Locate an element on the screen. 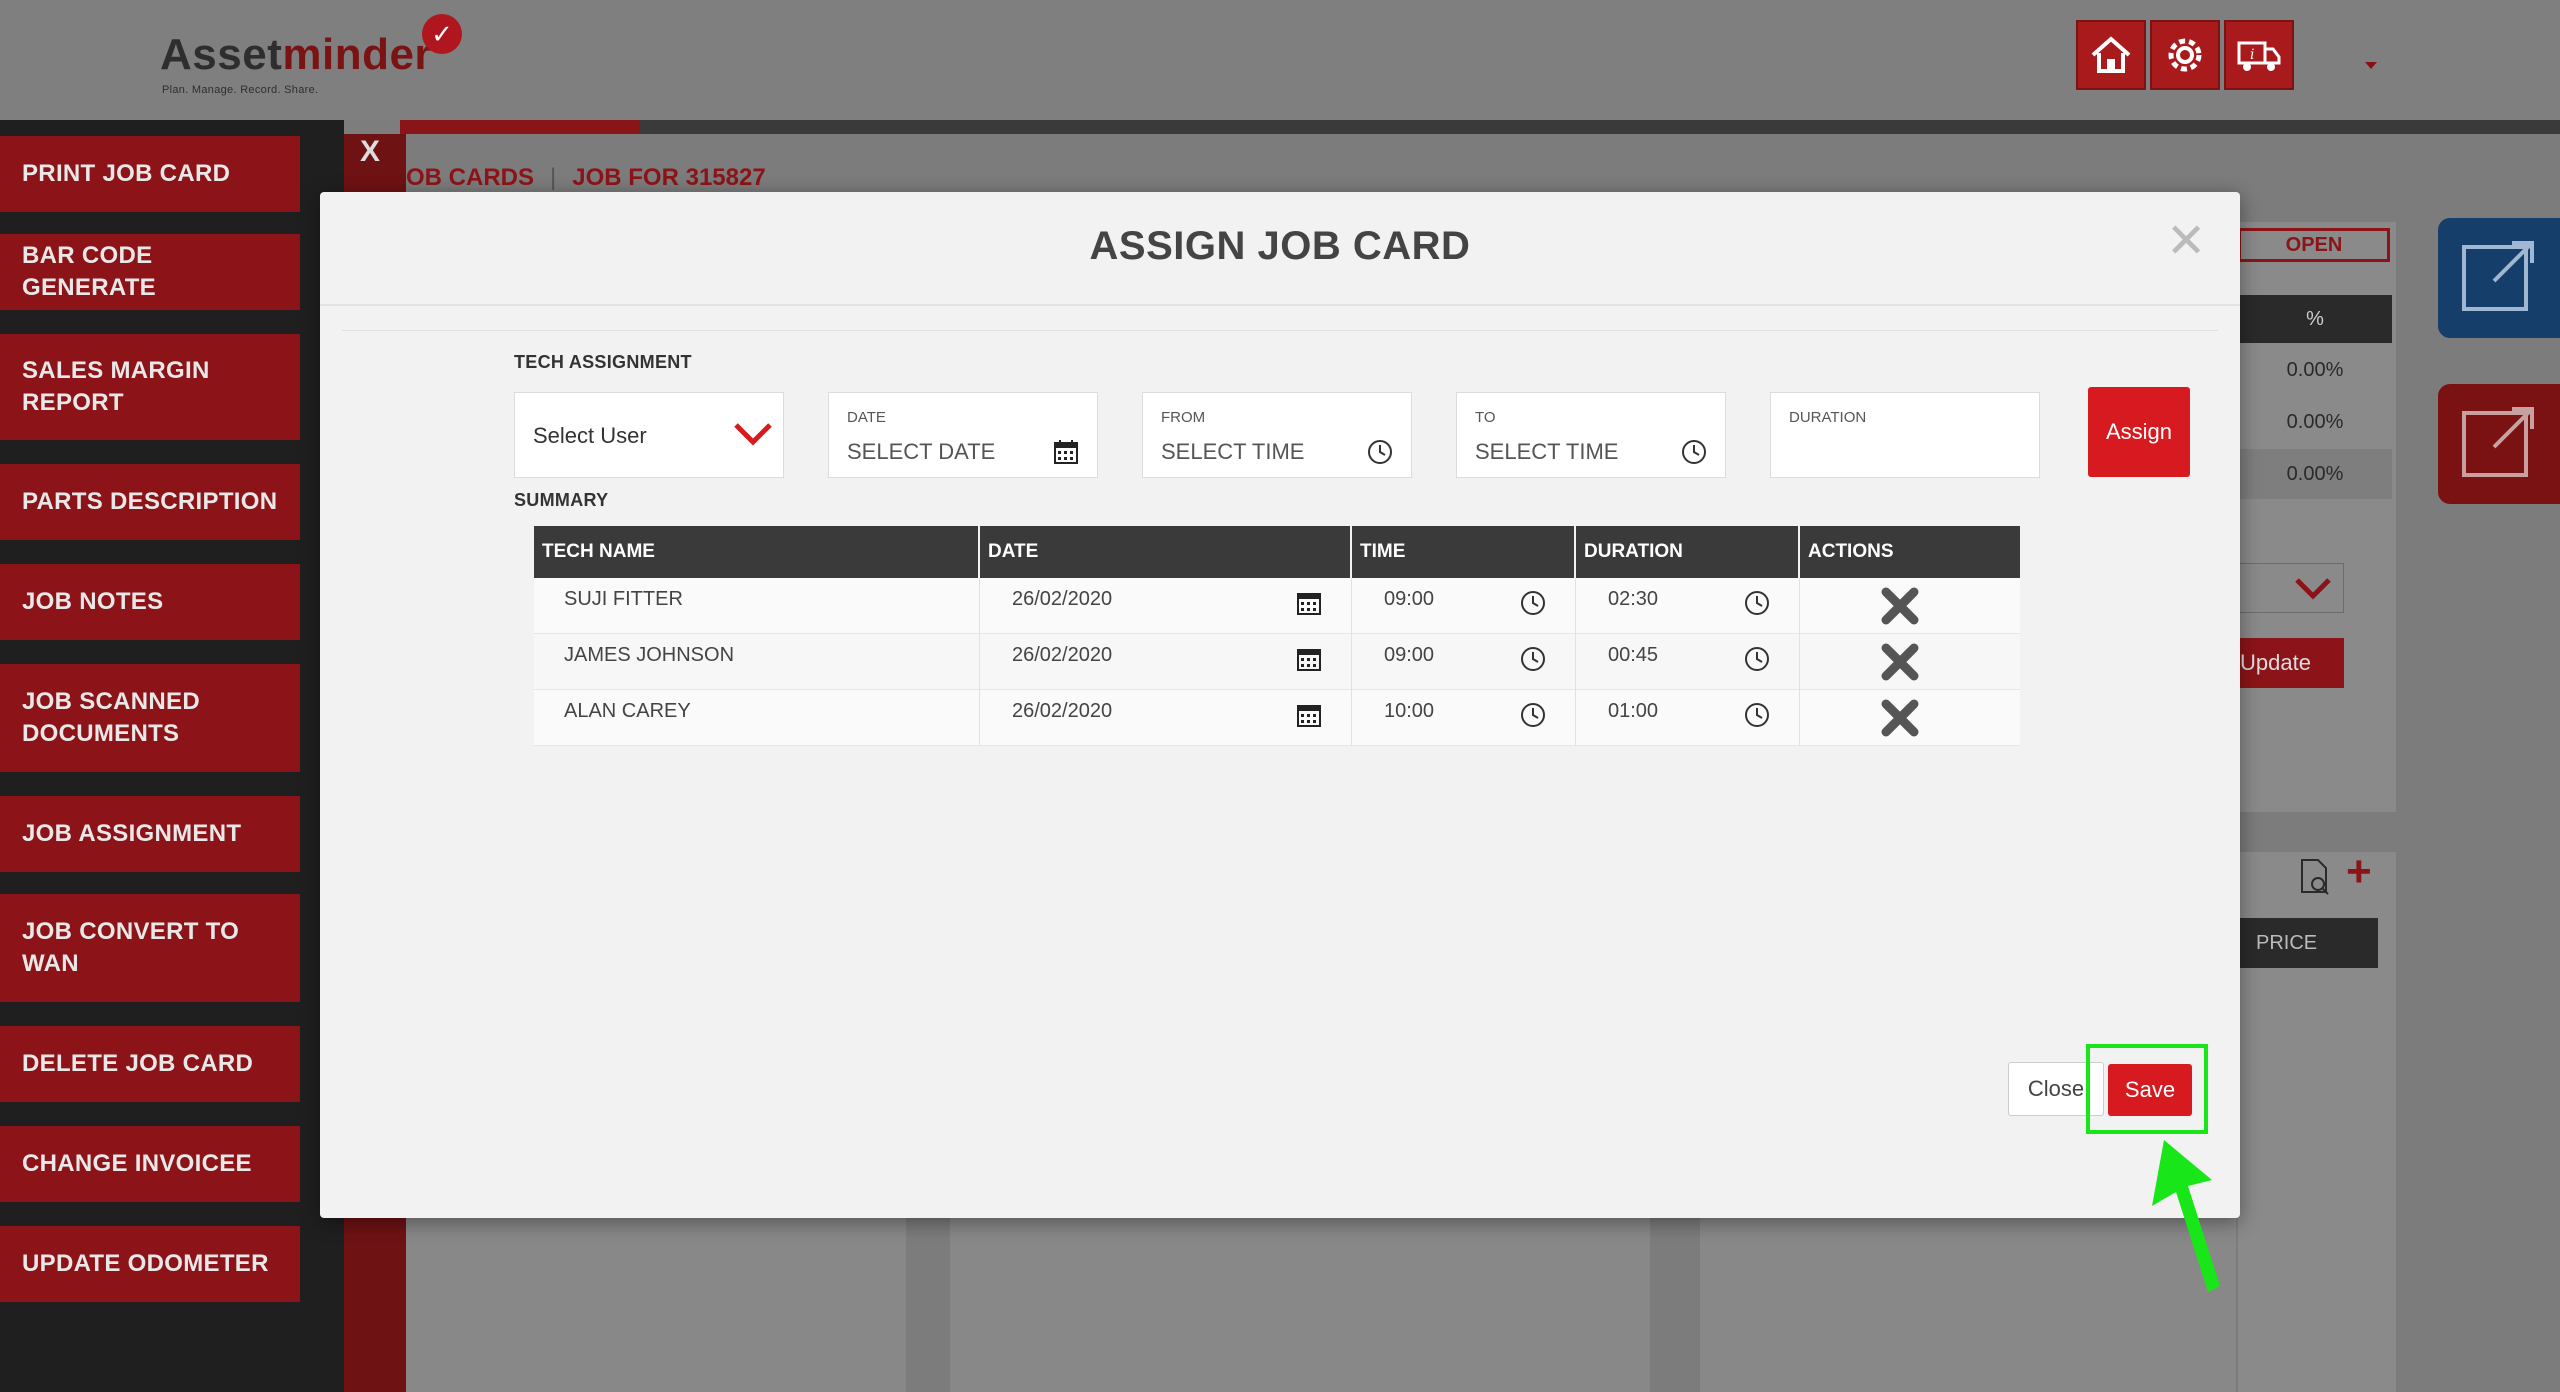 The height and width of the screenshot is (1392, 2560). sidebar-item-bar-code-generate: BAR CODE GENERATE is located at coordinates (150, 272).